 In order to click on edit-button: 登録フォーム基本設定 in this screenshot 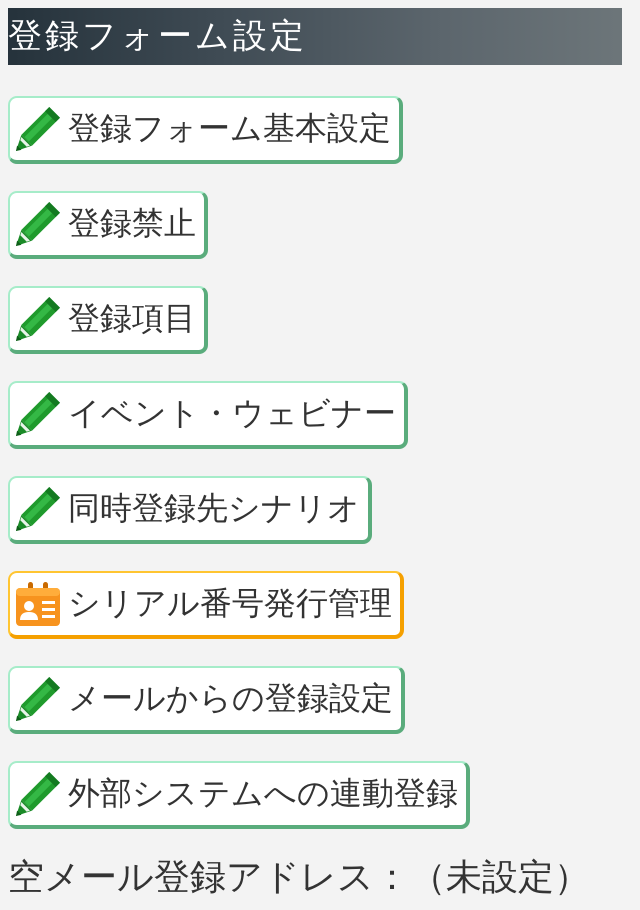, I will do `click(205, 130)`.